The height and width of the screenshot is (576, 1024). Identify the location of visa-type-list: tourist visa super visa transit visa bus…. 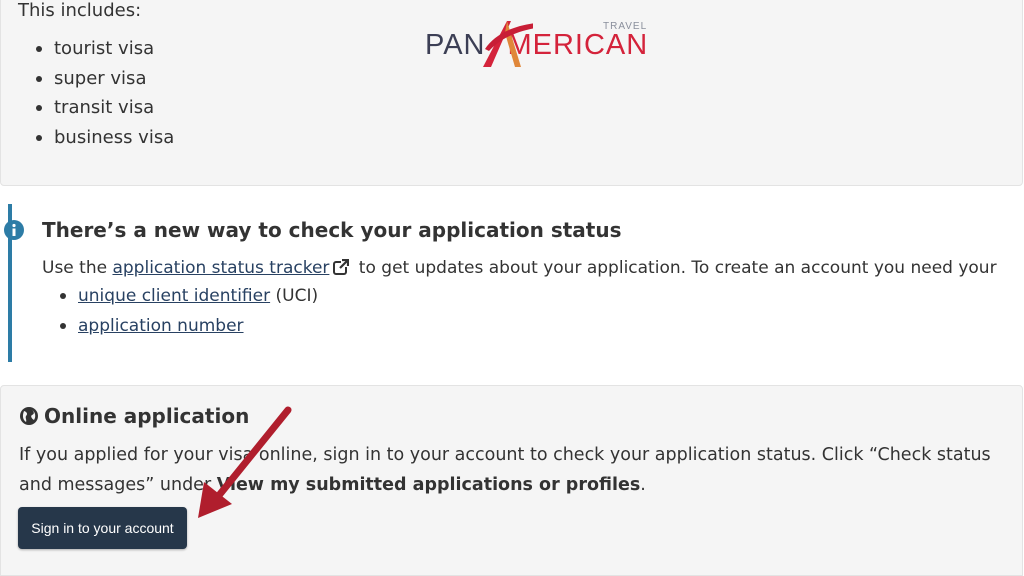
(104, 96).